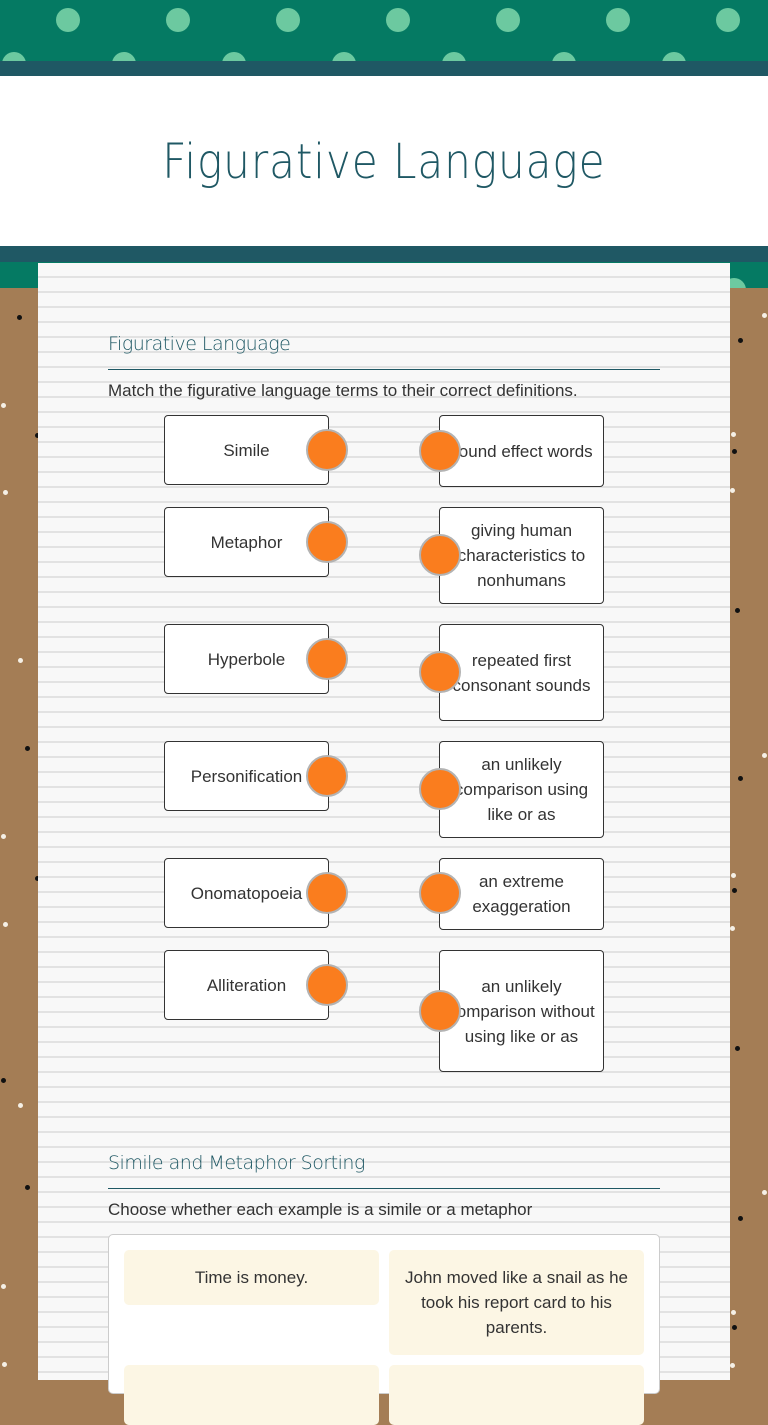 Image resolution: width=768 pixels, height=1425 pixels. I want to click on definition-label: an unlikely comparison using like or as, so click(521, 789).